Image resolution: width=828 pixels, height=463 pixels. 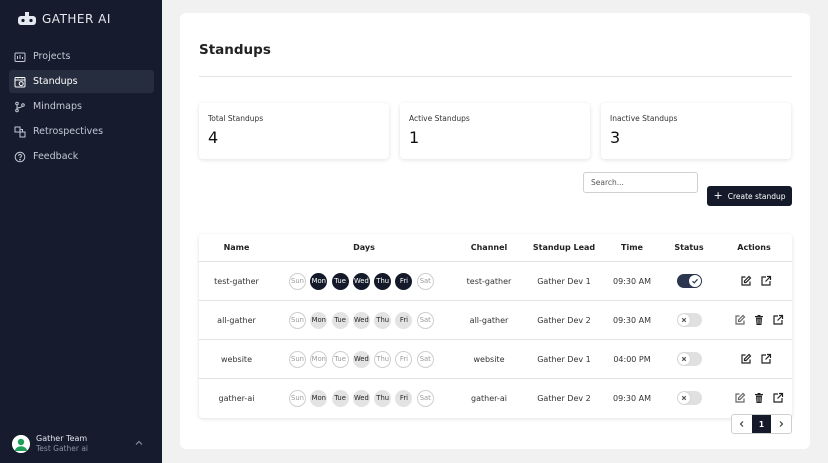 I want to click on title-divider, so click(x=495, y=76).